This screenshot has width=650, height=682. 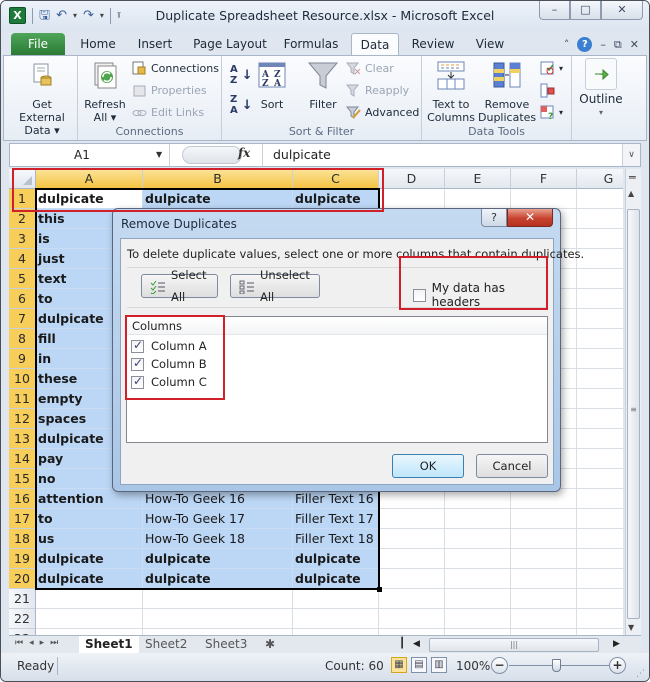 I want to click on cell-g3, so click(x=600, y=239).